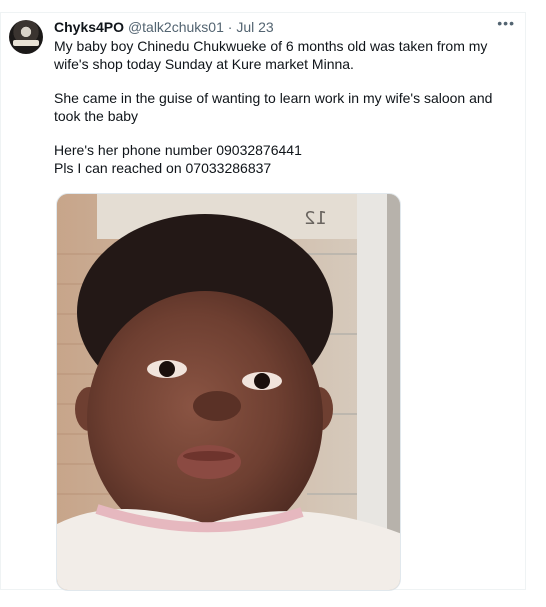 This screenshot has width=546, height=607. Describe the element at coordinates (209, 462) in the screenshot. I see `baby-mouth` at that location.